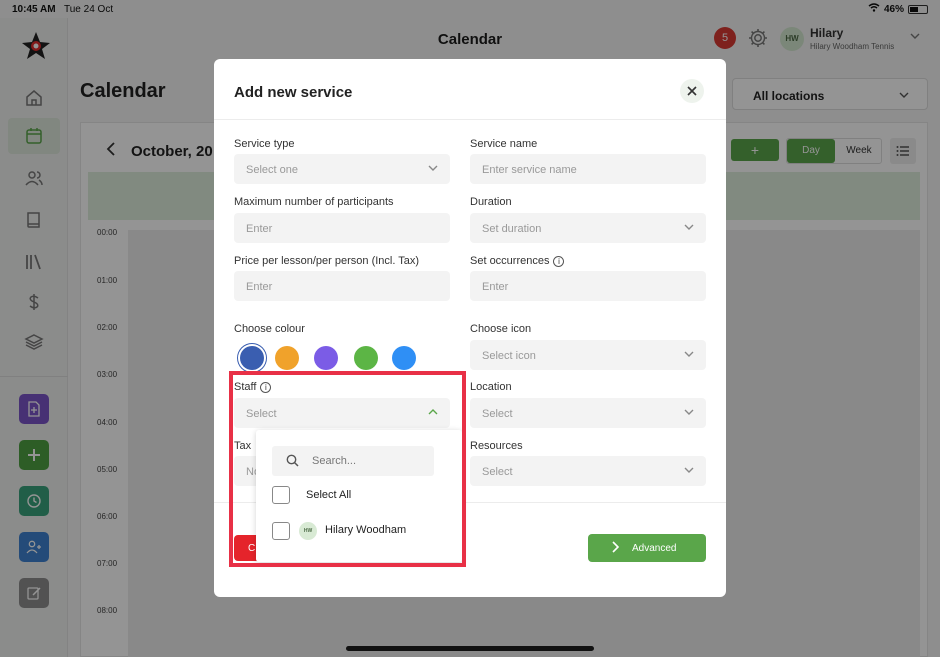  What do you see at coordinates (342, 169) in the screenshot?
I see `service-type-select: Select one` at bounding box center [342, 169].